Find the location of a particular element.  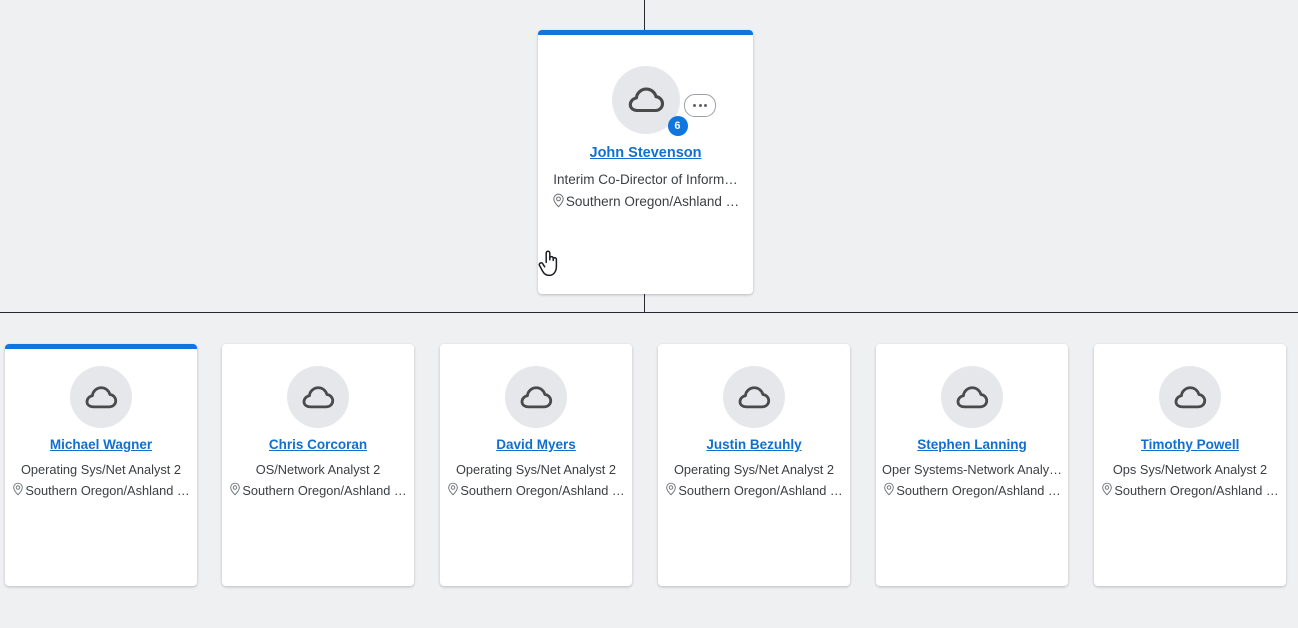

person-name-link: Timothy Powell is located at coordinates (1190, 444).